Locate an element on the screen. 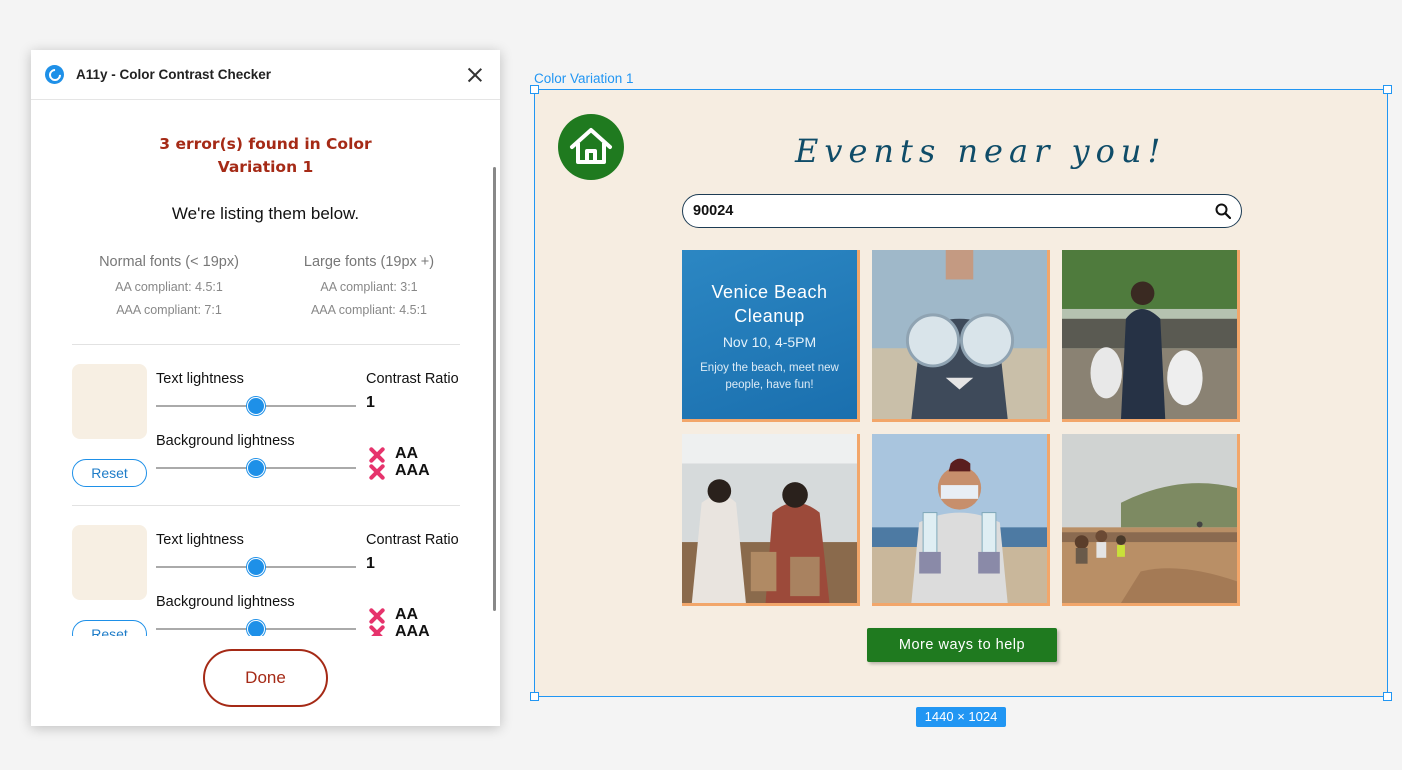 Image resolution: width=1402 pixels, height=770 pixels. normal-aa-criteria: AA compliant: 4.5:1 is located at coordinates (169, 287).